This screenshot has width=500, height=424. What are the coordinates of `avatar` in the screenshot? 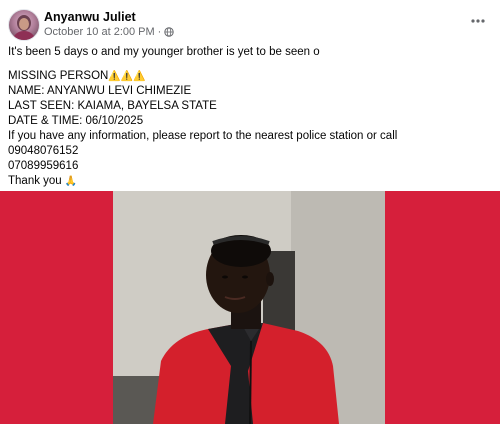 It's located at (24, 25).